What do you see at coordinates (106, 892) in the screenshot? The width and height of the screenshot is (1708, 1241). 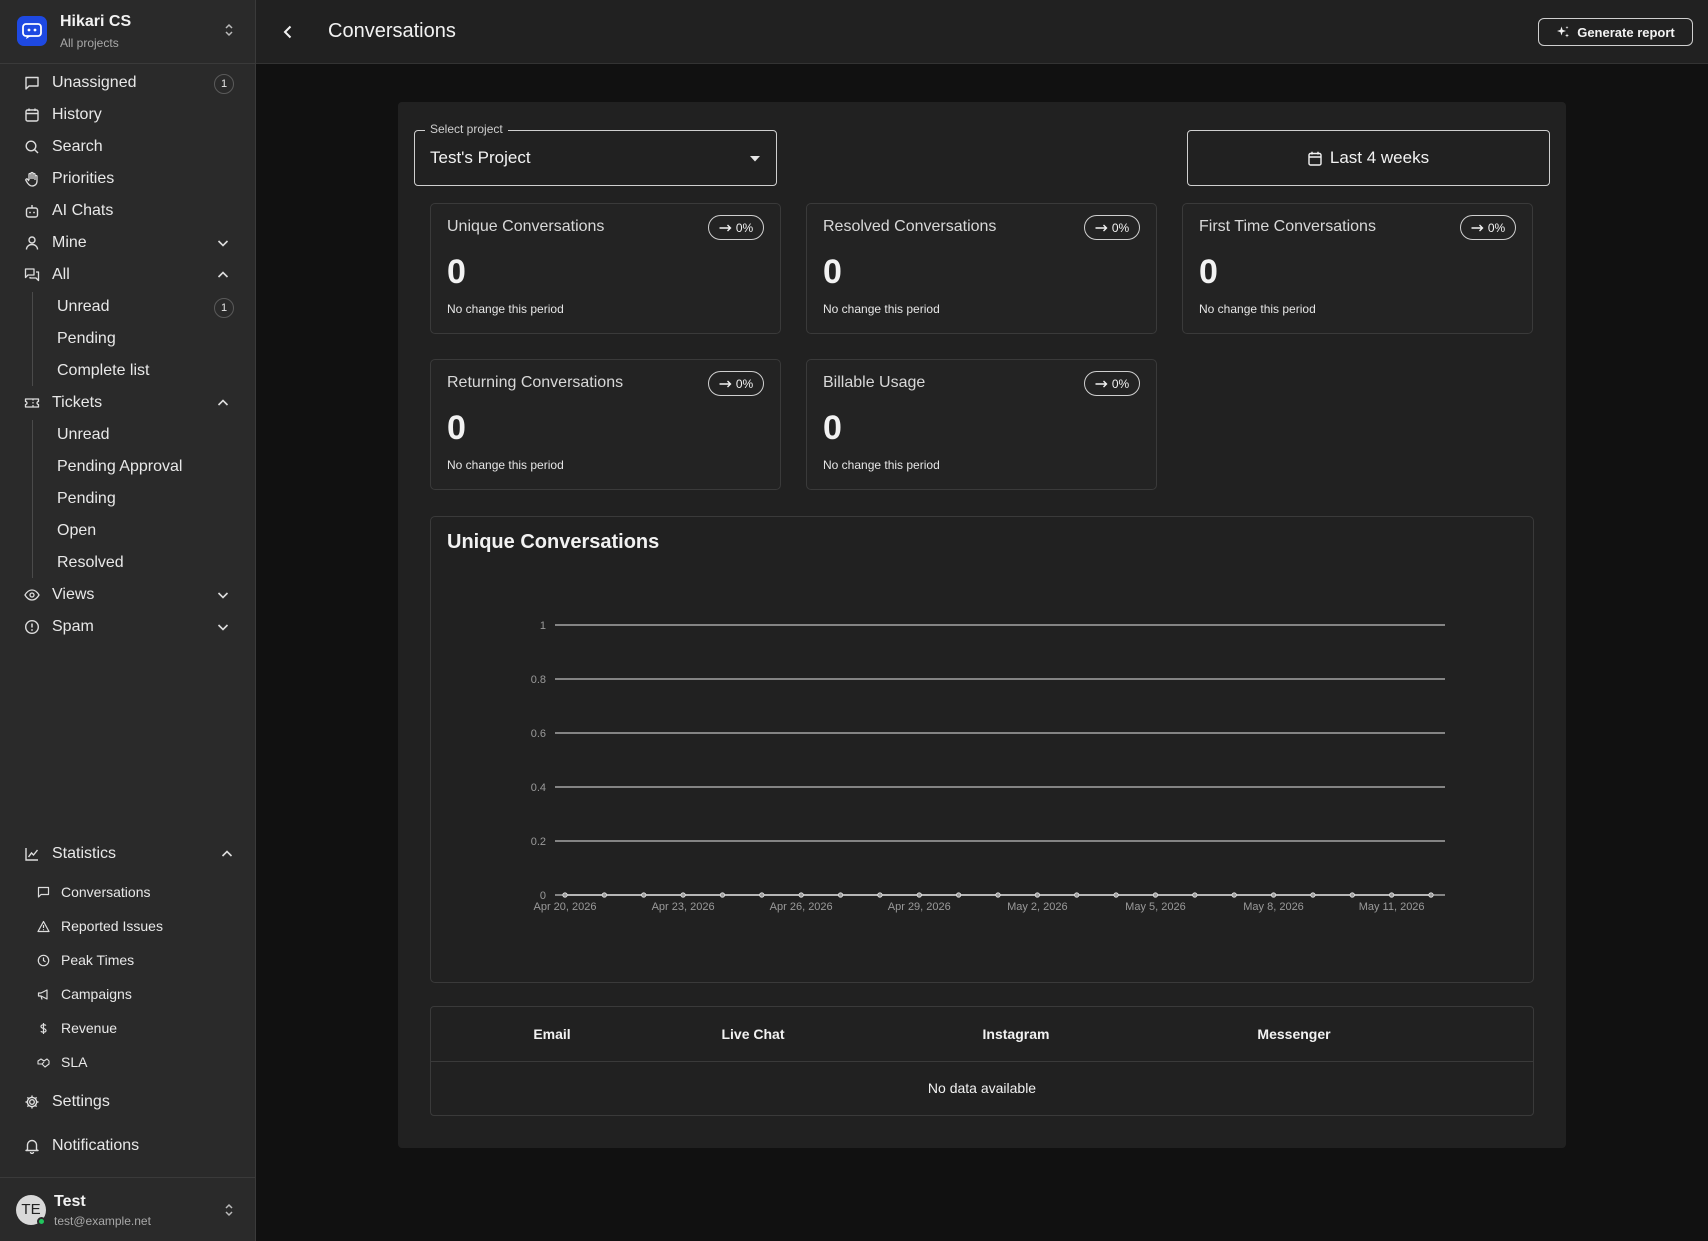 I see `stats-item-label: Conversations` at bounding box center [106, 892].